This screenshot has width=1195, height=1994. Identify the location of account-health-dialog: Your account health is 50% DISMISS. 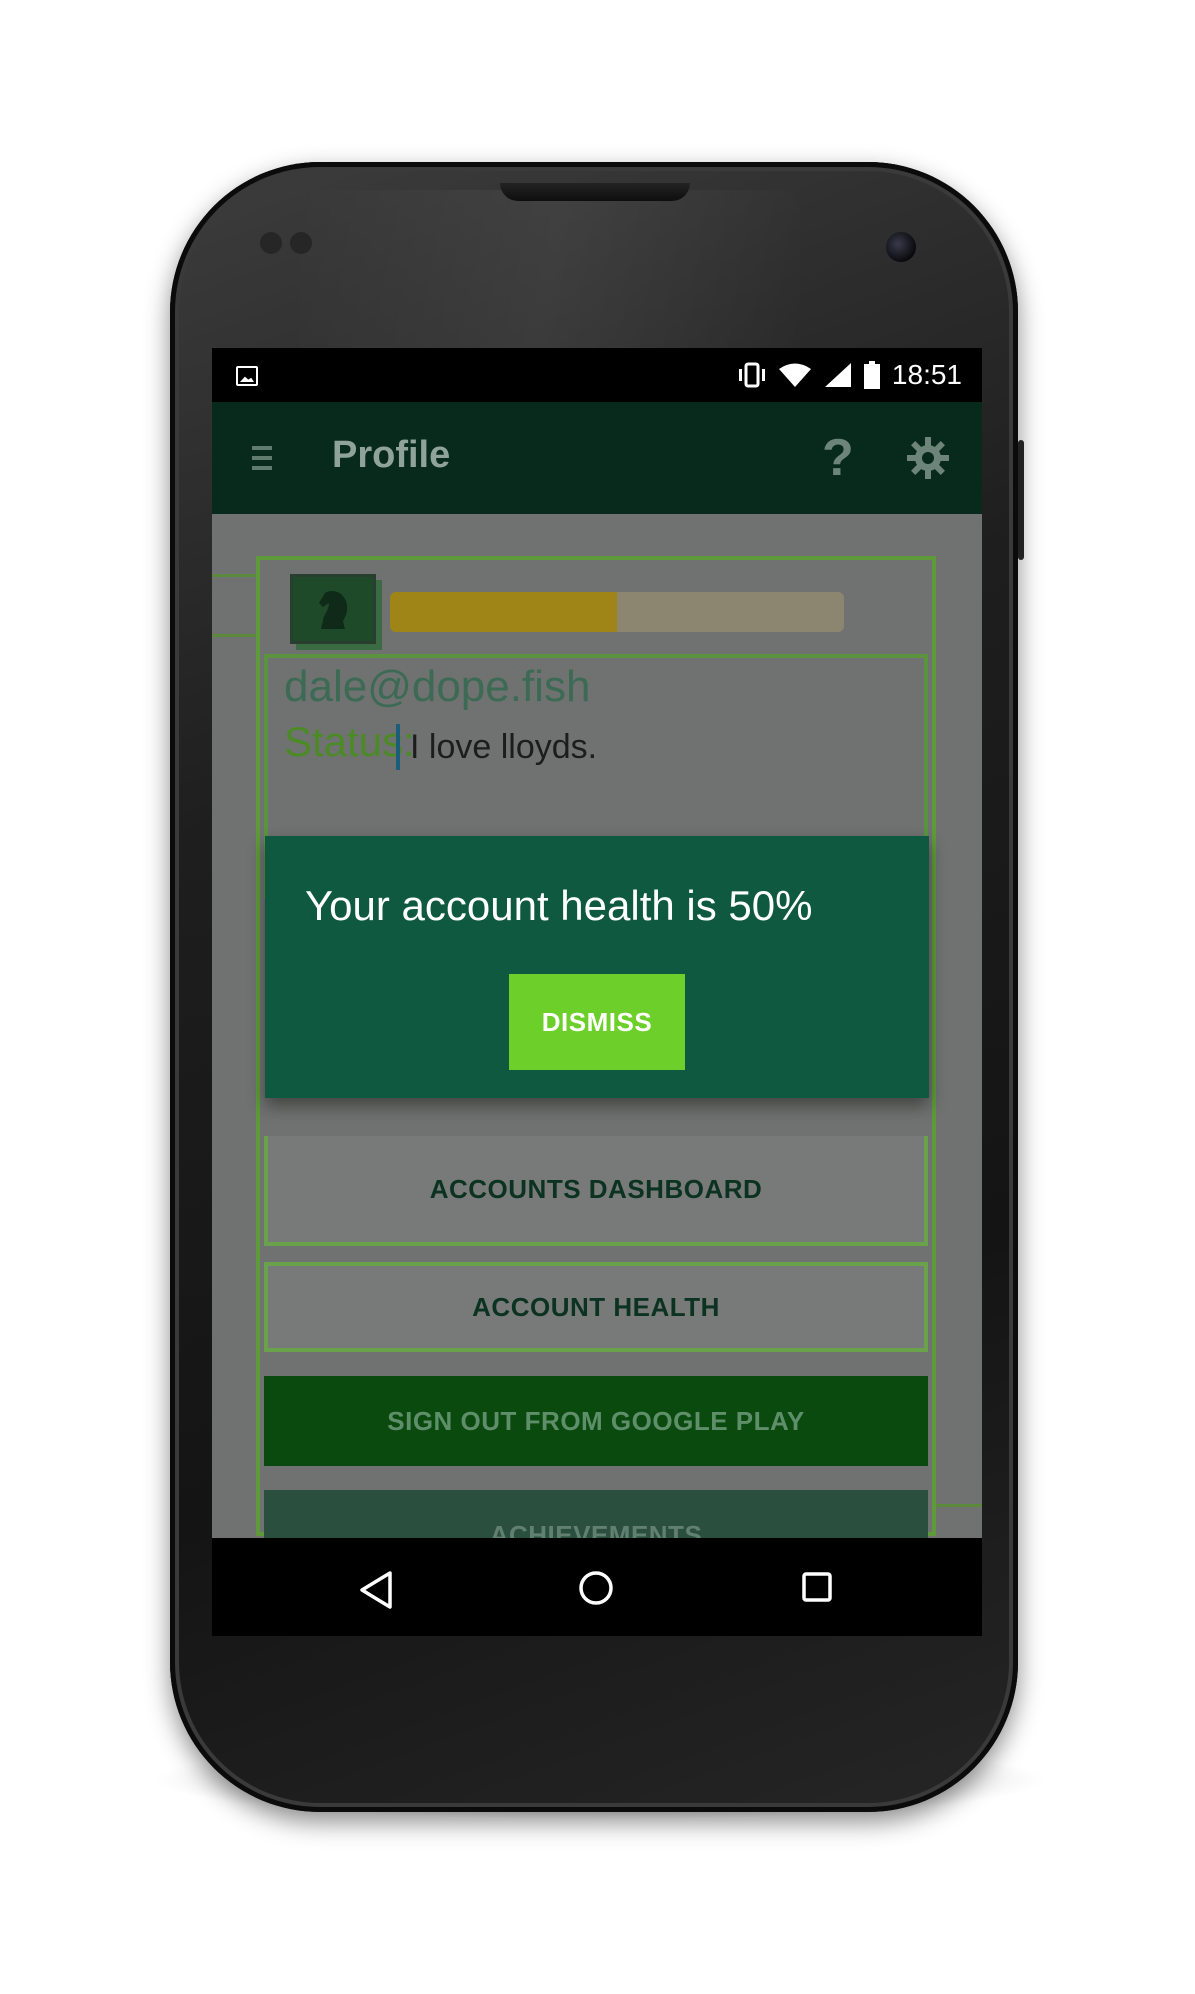
(597, 967).